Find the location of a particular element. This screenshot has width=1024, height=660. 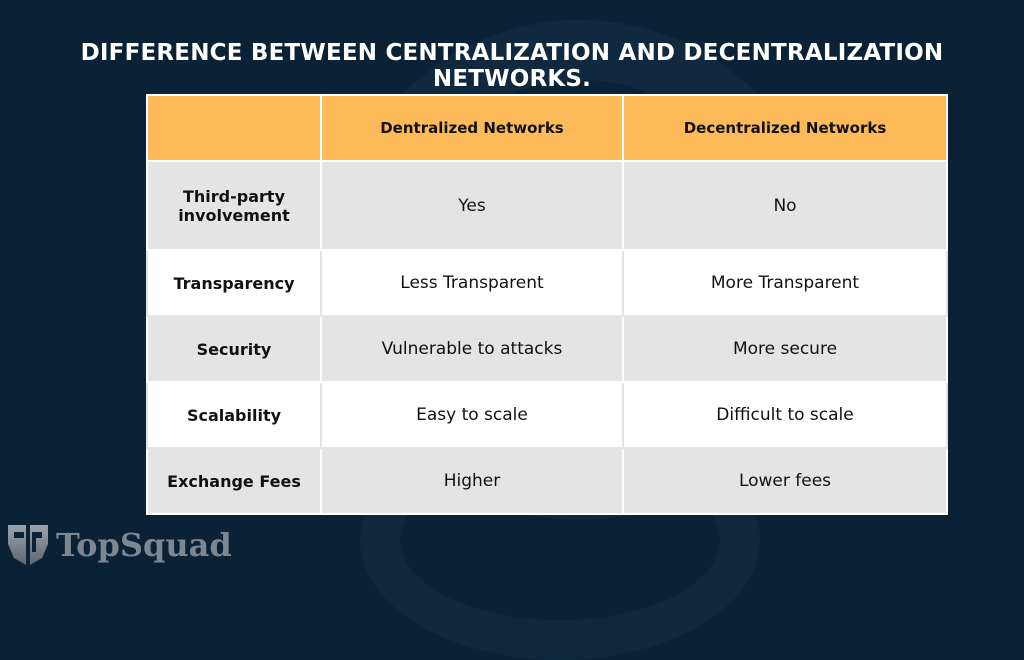

centralized-value: Easy to scale is located at coordinates (472, 415).